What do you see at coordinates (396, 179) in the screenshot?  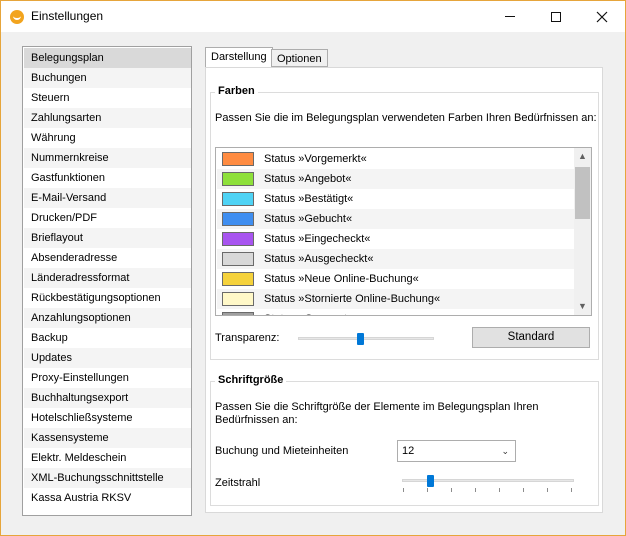 I see `color-row: Status »Angebot«` at bounding box center [396, 179].